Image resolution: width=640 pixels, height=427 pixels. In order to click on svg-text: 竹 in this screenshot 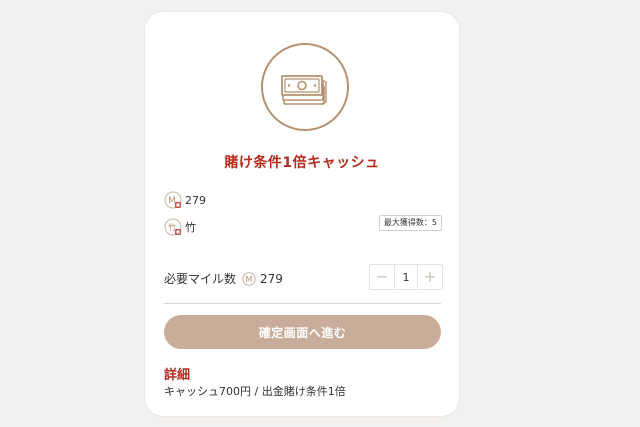, I will do `click(172, 227)`.